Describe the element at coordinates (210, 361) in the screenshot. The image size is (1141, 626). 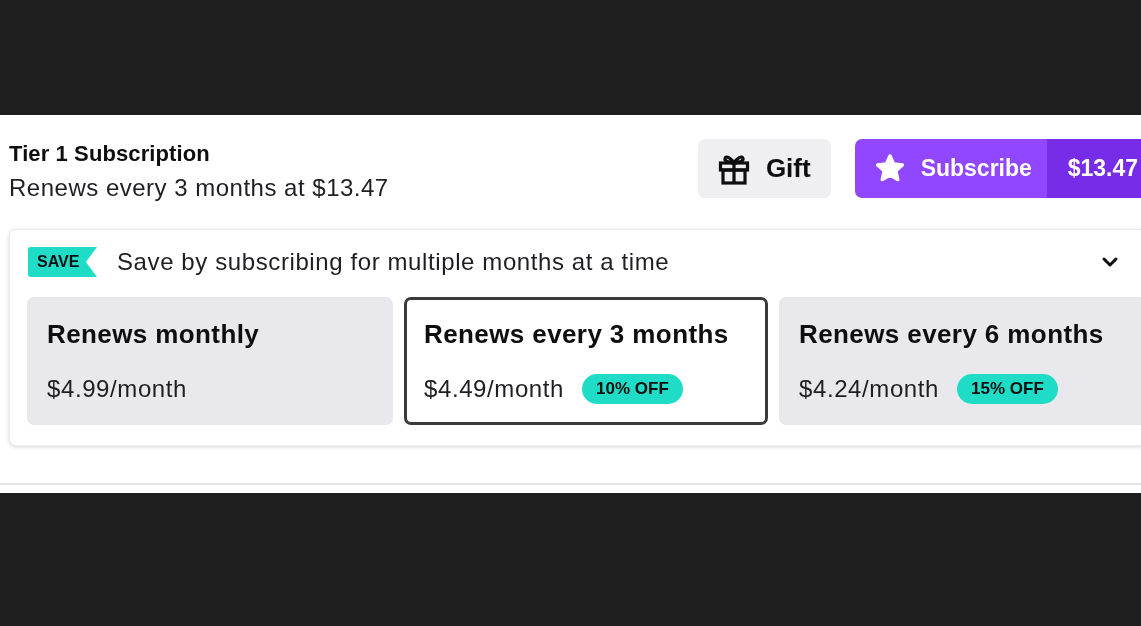
I see `plan-option: Renews monthly $4.99/month` at that location.